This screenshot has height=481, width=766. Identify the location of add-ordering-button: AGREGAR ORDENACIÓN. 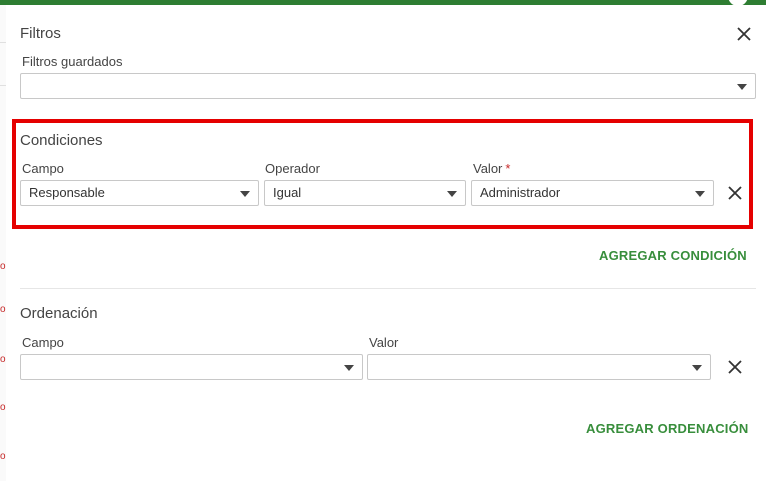
(667, 428).